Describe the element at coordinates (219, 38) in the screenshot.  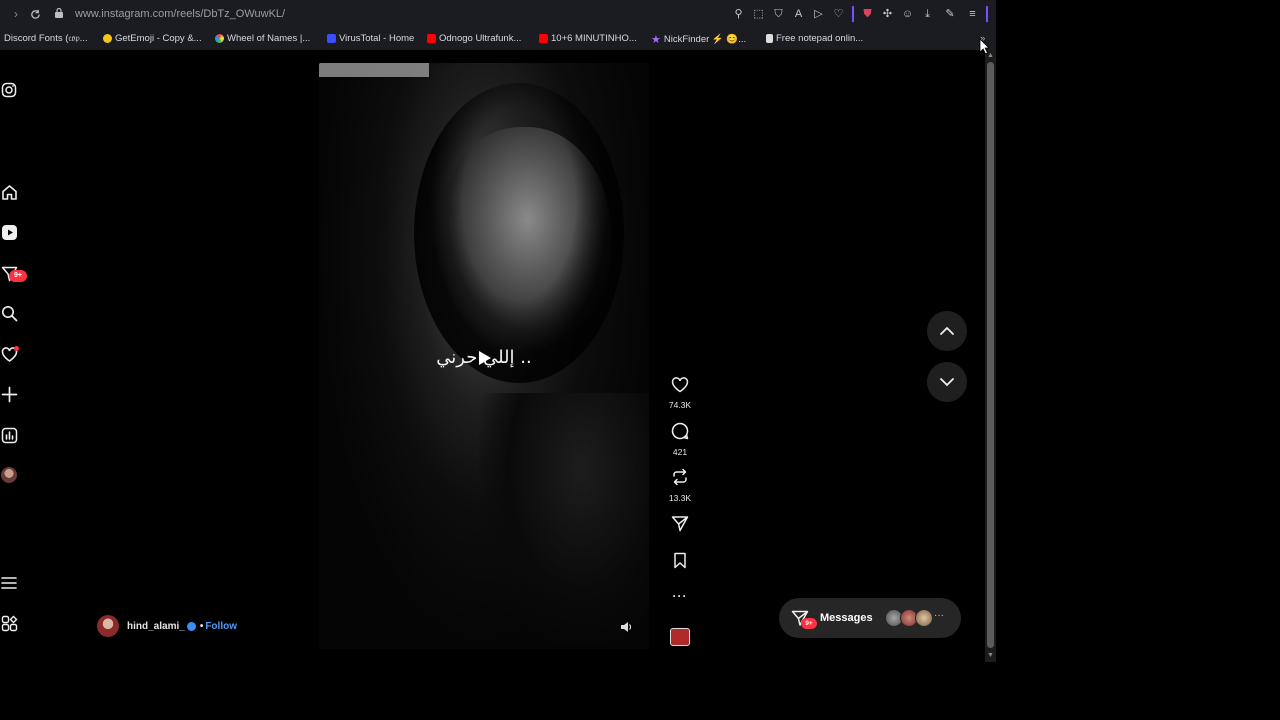
I see `wheel-icon` at that location.